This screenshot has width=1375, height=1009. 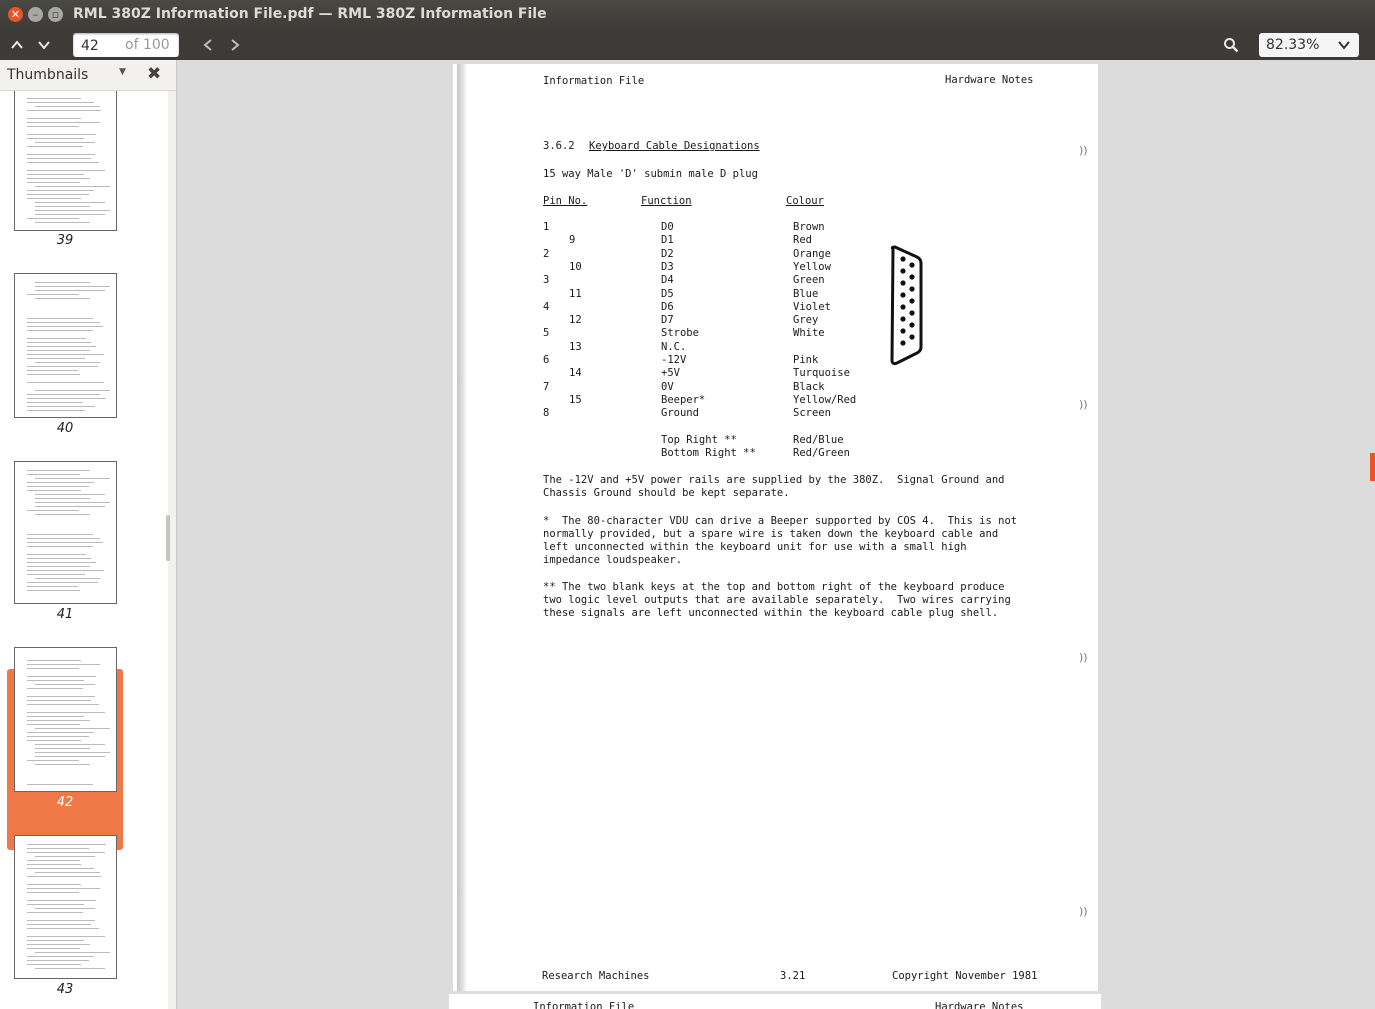 I want to click on history-forward-button, so click(x=235, y=45).